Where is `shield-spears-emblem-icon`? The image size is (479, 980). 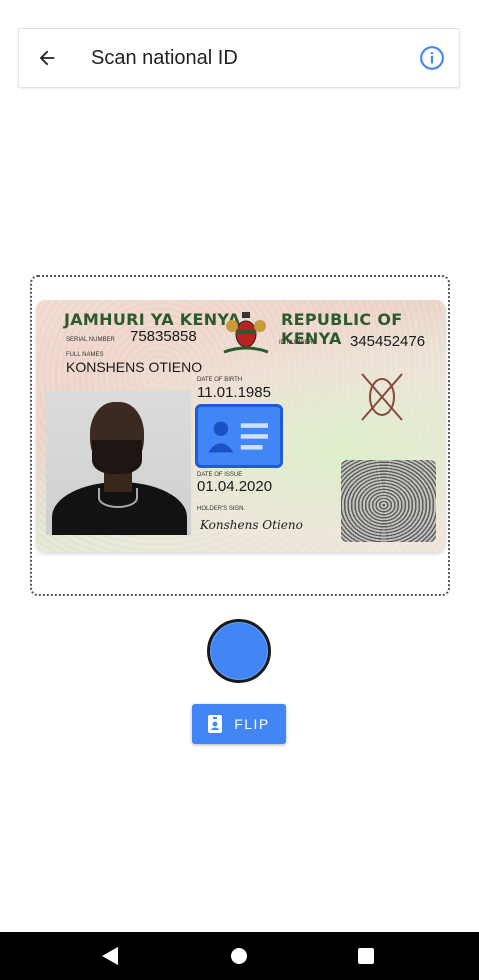 shield-spears-emblem-icon is located at coordinates (382, 397).